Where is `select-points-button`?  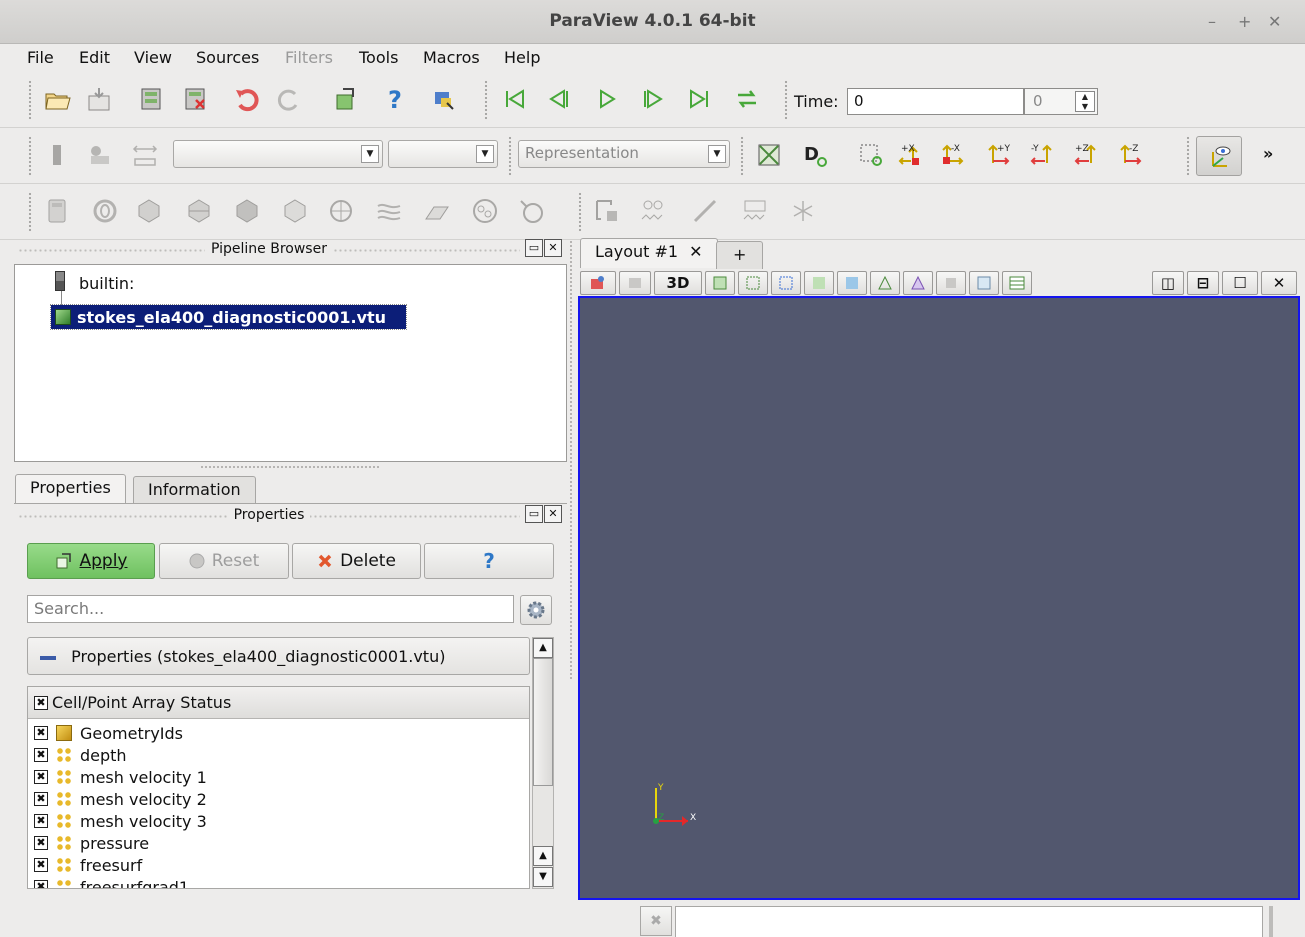 select-points-button is located at coordinates (753, 283).